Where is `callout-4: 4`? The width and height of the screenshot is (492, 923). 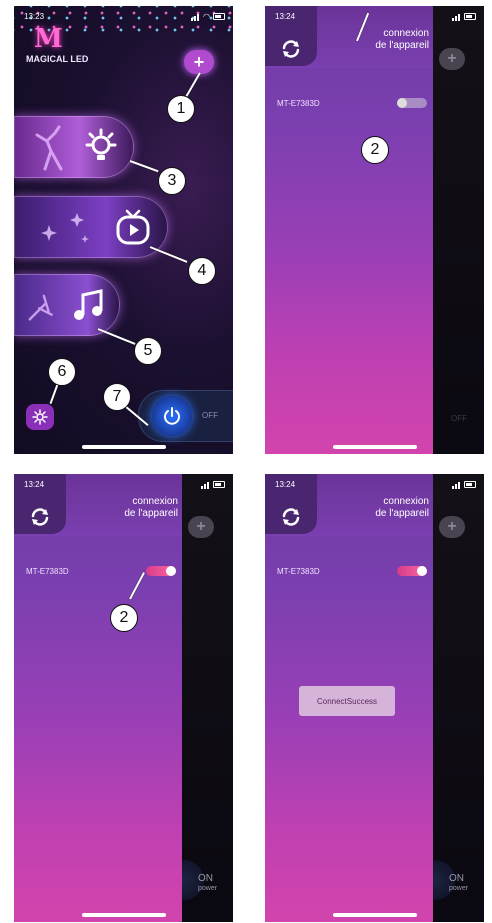
callout-4: 4 is located at coordinates (202, 271).